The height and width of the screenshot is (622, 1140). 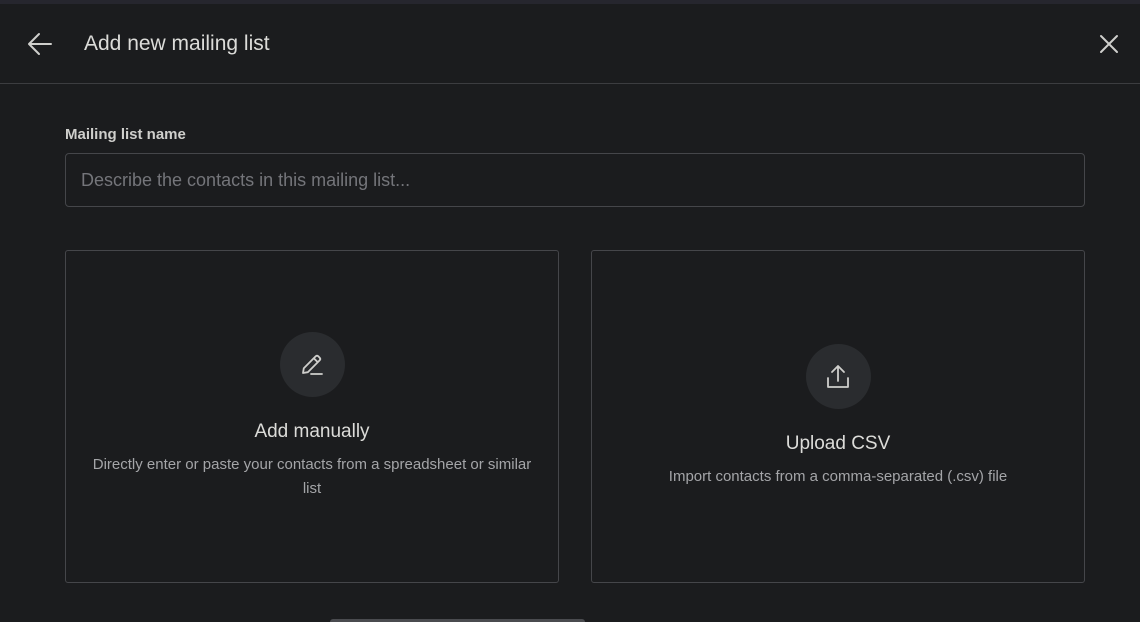 I want to click on pencil-icon, so click(x=312, y=364).